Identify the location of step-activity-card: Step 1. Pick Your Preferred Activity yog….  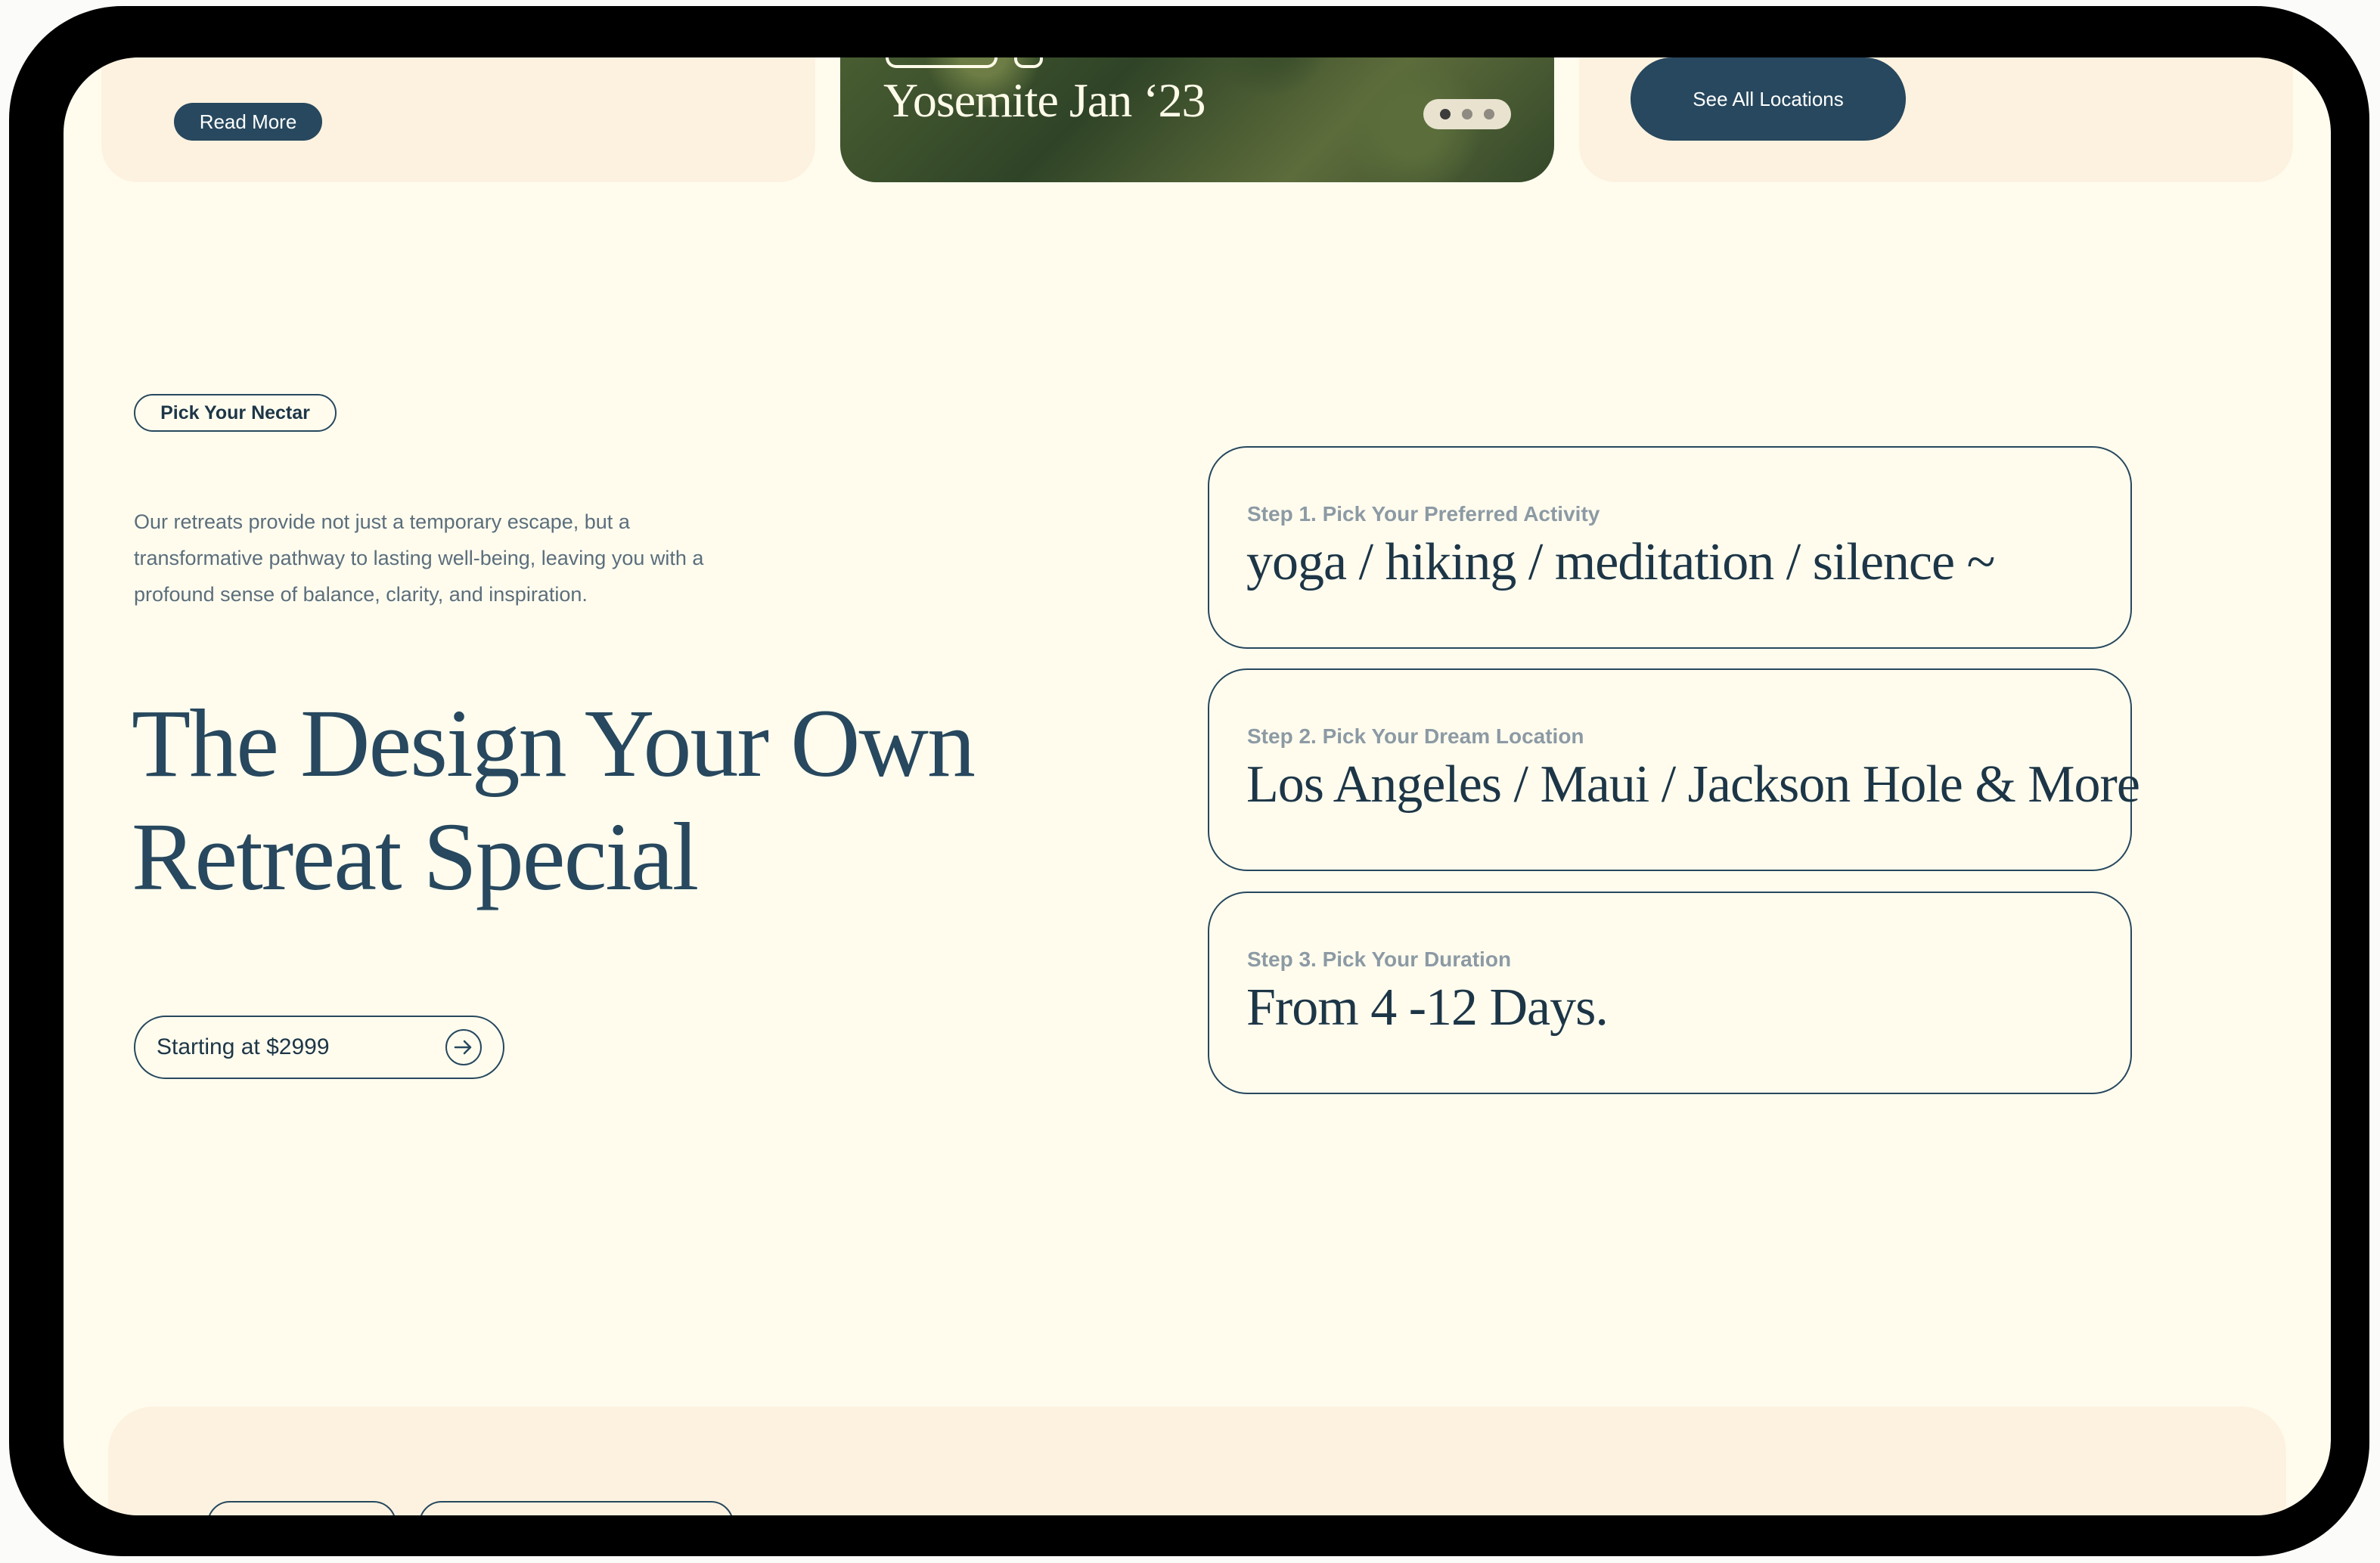
(1670, 547).